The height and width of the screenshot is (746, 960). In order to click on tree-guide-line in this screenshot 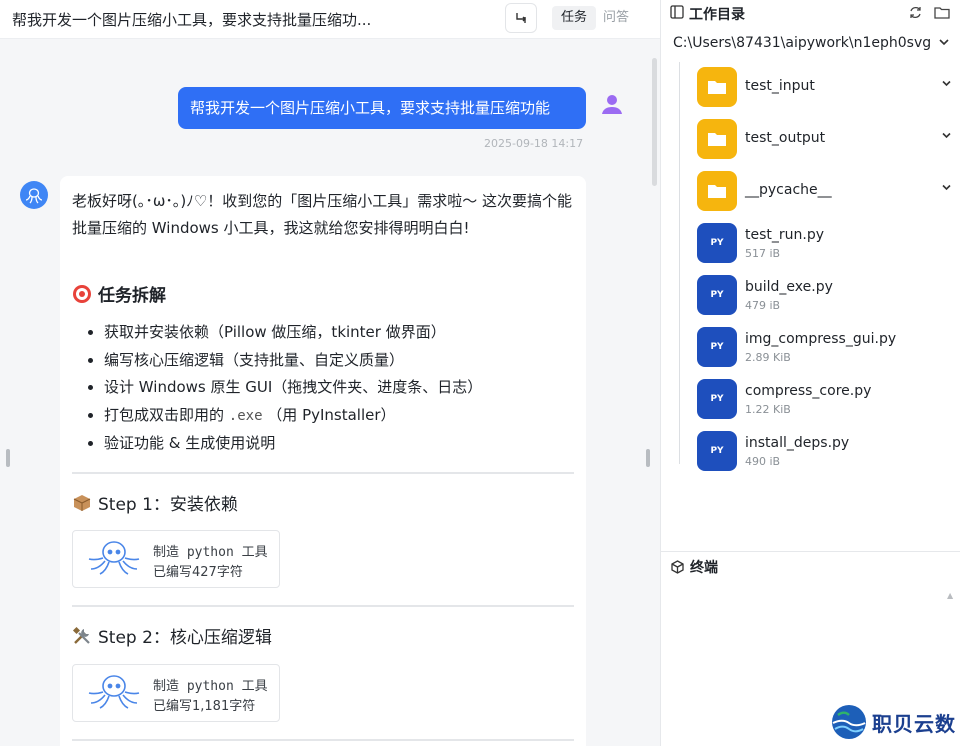, I will do `click(679, 263)`.